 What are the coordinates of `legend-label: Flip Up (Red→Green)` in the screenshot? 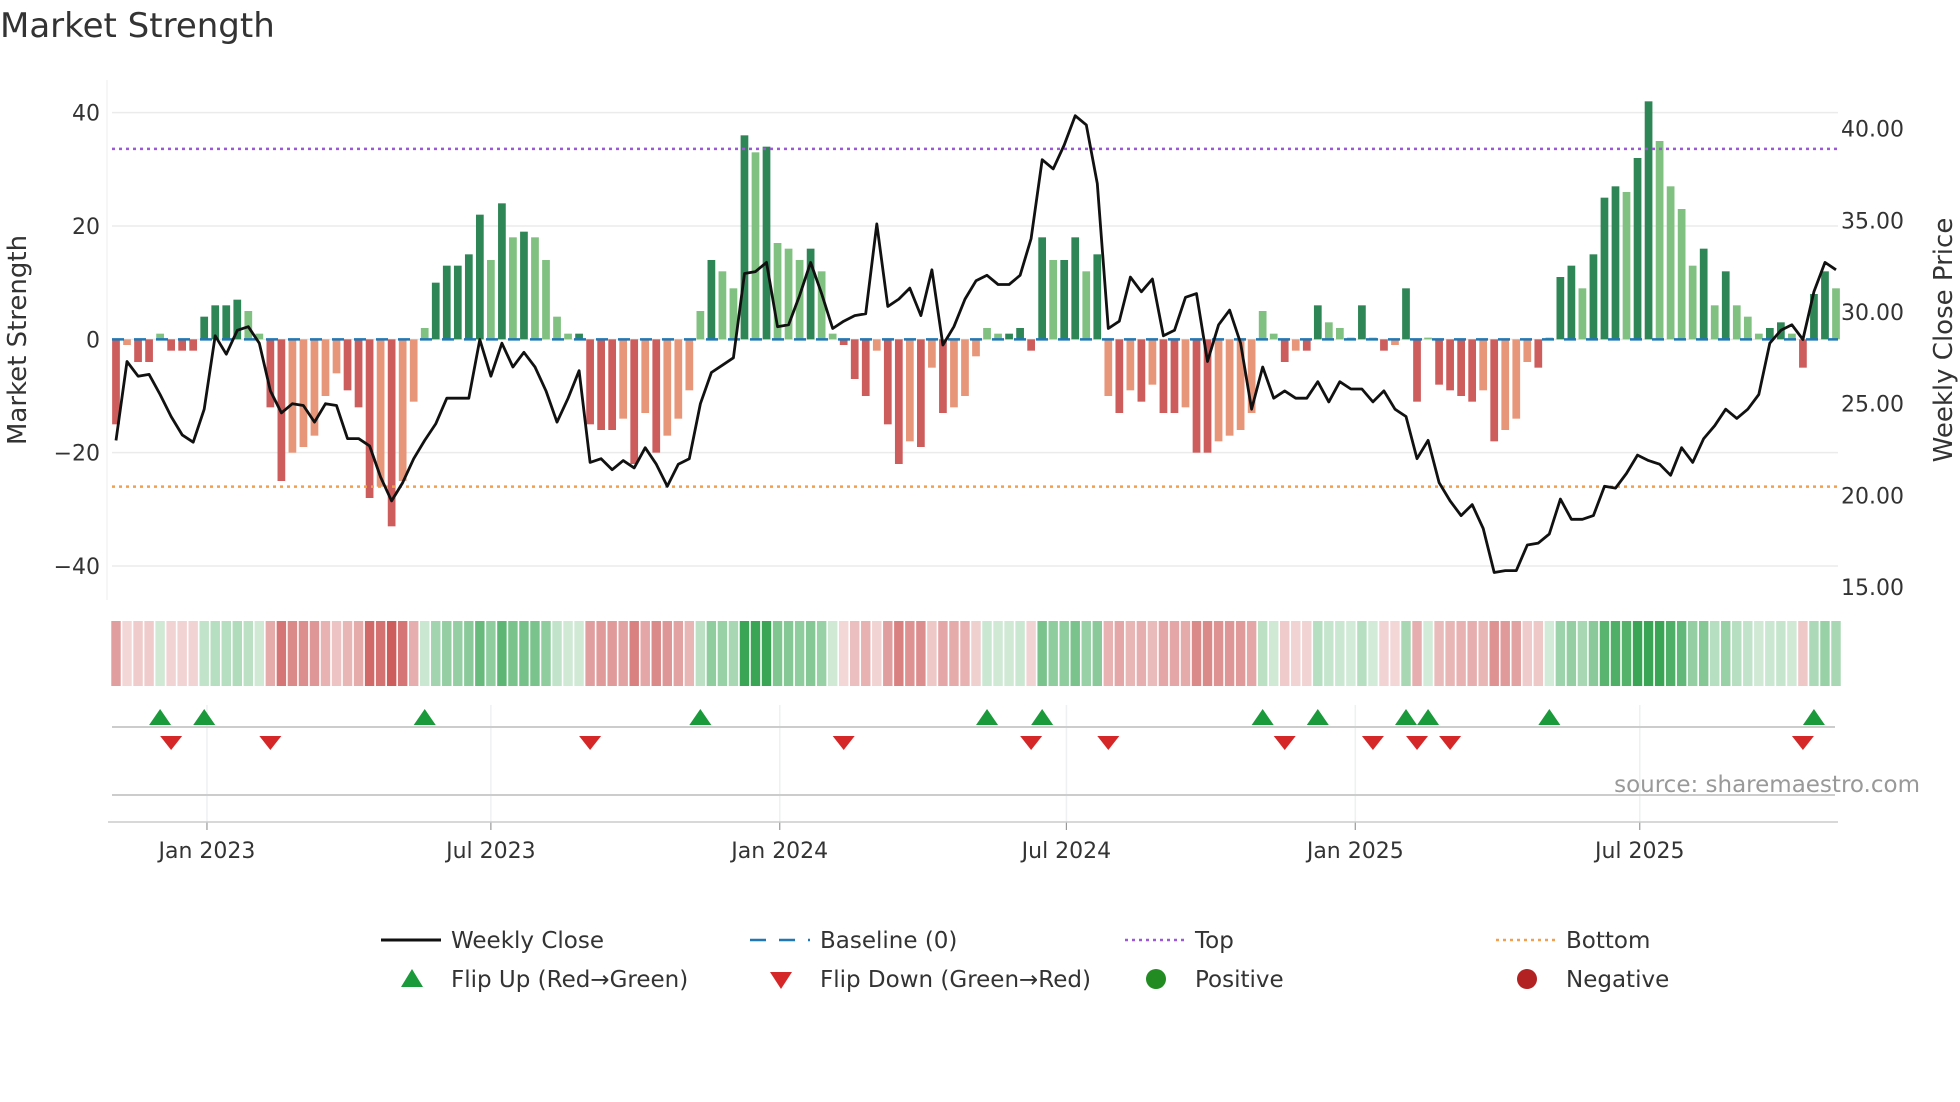 It's located at (569, 980).